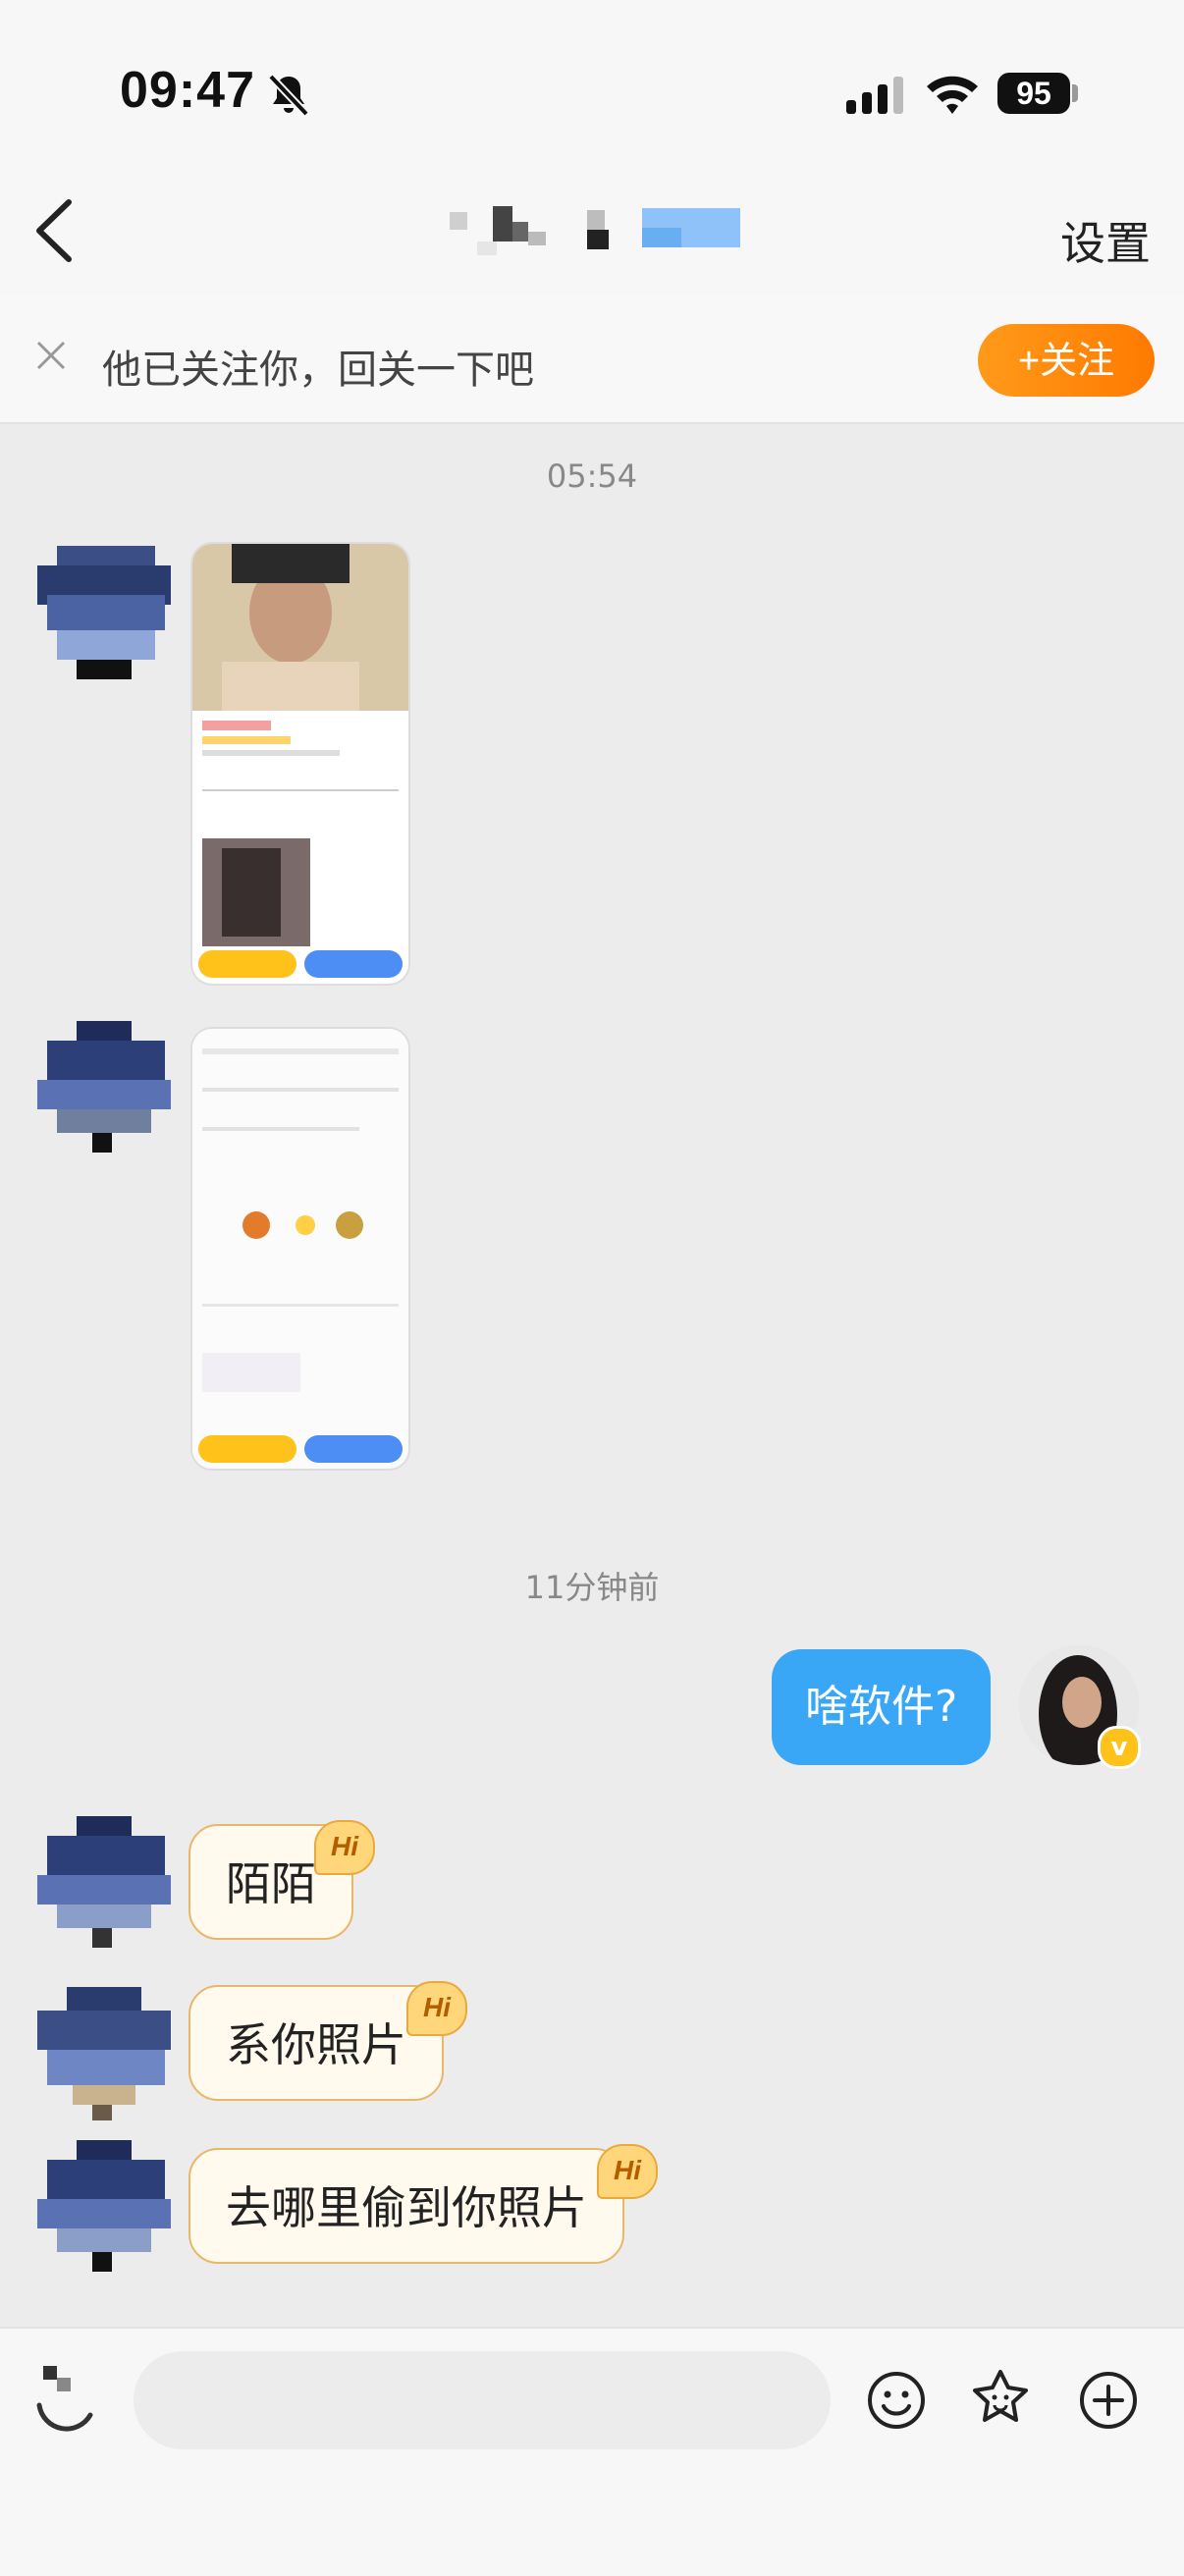 This screenshot has height=2576, width=1184. Describe the element at coordinates (406, 2206) in the screenshot. I see `their-message-bubble: 去哪里偷到你照片` at that location.